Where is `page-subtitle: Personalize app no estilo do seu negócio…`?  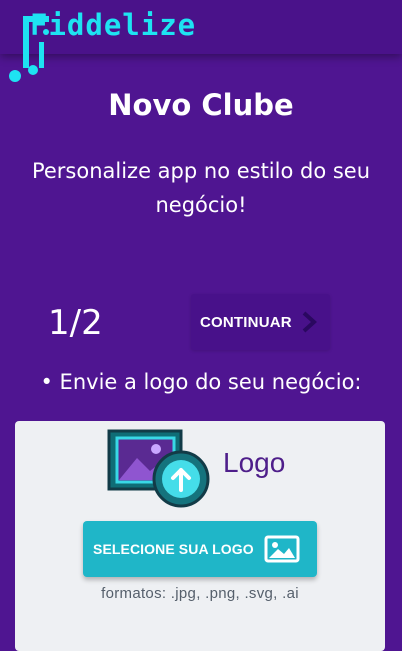 page-subtitle: Personalize app no estilo do seu negócio… is located at coordinates (201, 188).